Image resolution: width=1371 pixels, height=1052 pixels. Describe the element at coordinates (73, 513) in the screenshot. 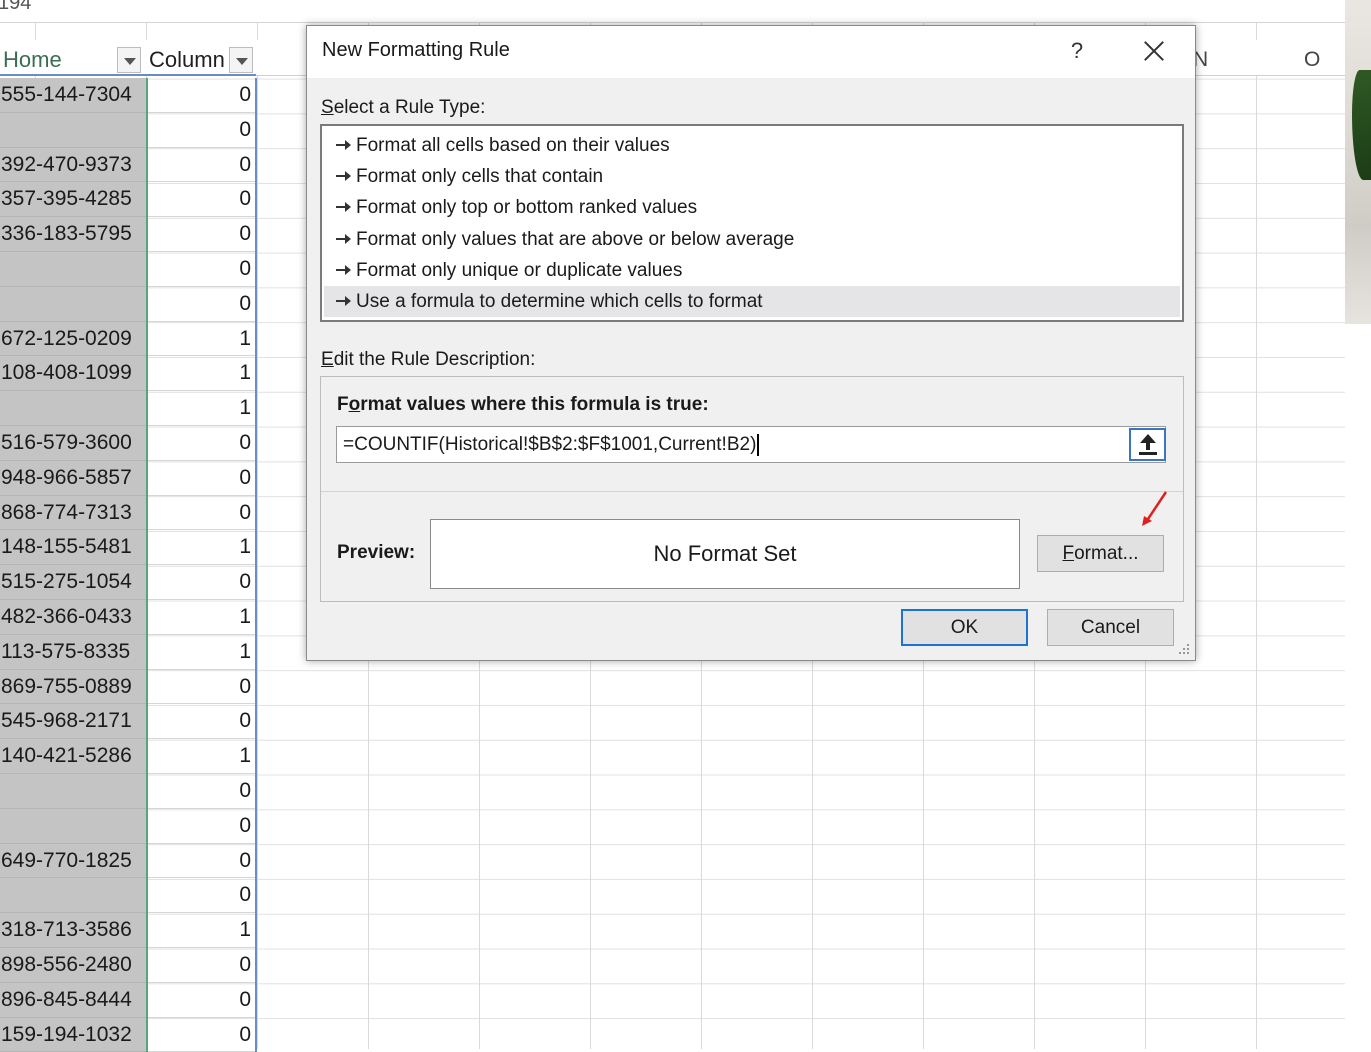

I see `phone-cell: 868-774-7313` at that location.